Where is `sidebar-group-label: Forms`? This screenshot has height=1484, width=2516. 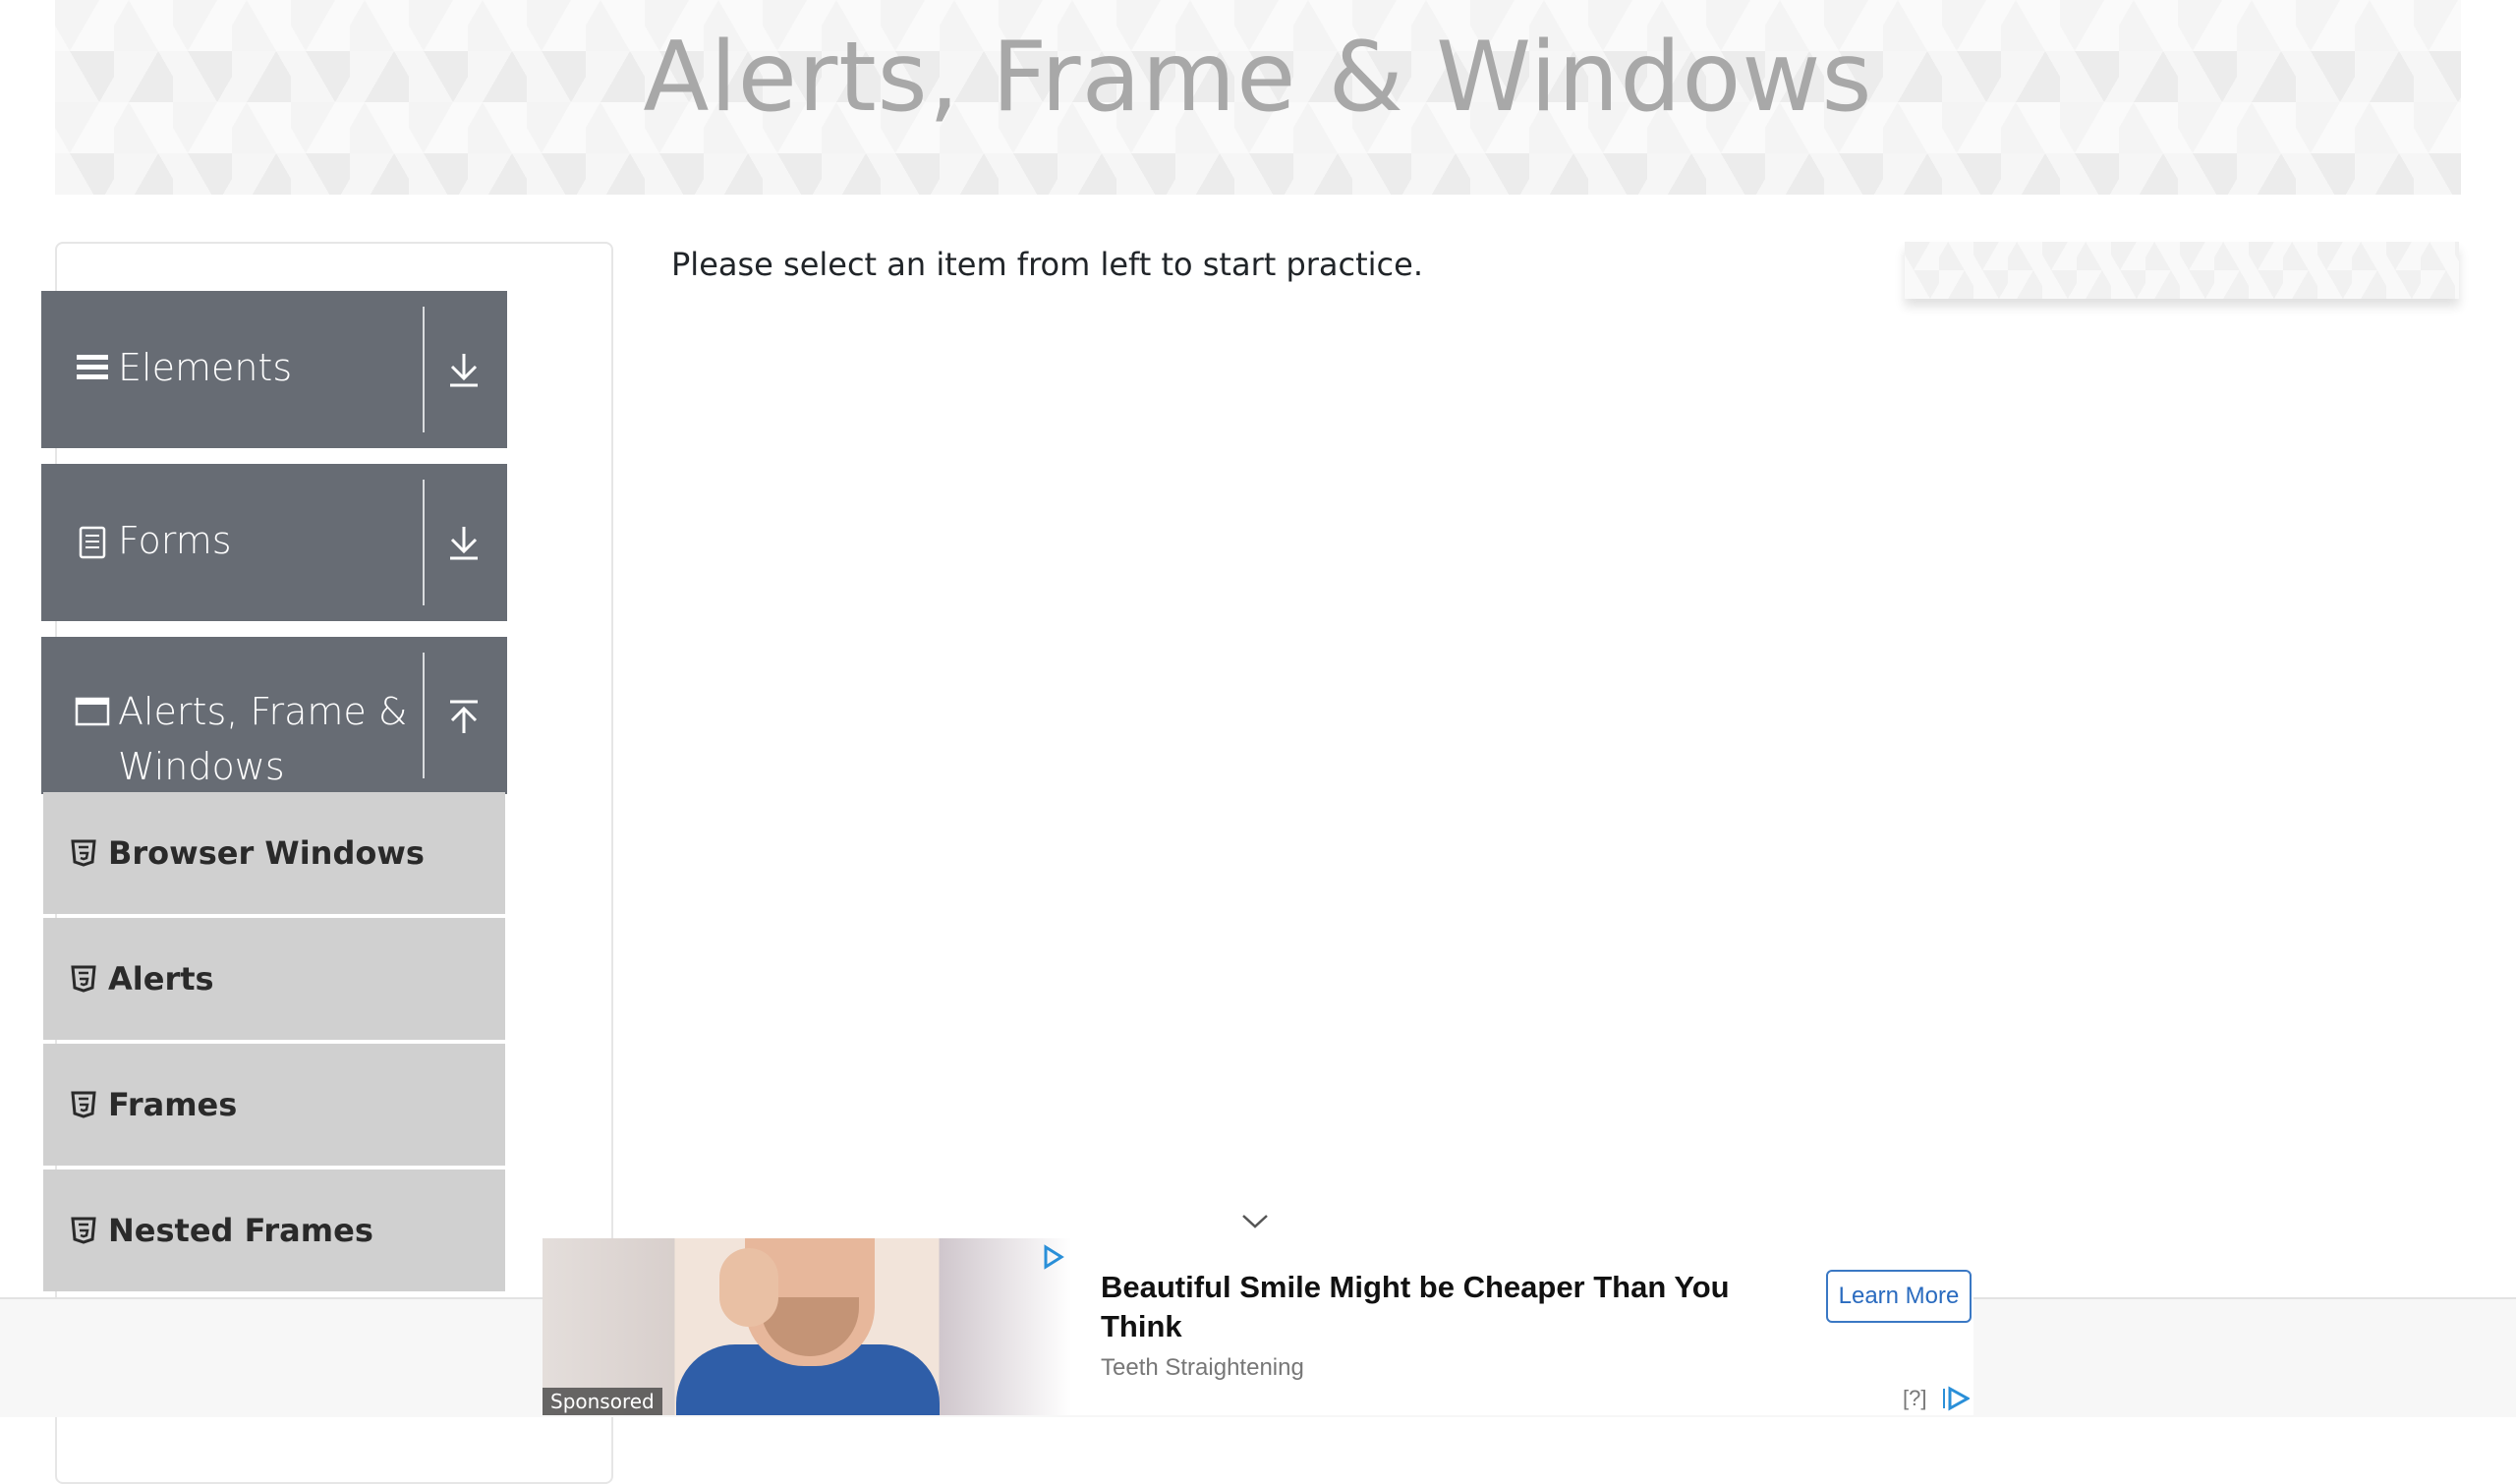
sidebar-group-label: Forms is located at coordinates (175, 540).